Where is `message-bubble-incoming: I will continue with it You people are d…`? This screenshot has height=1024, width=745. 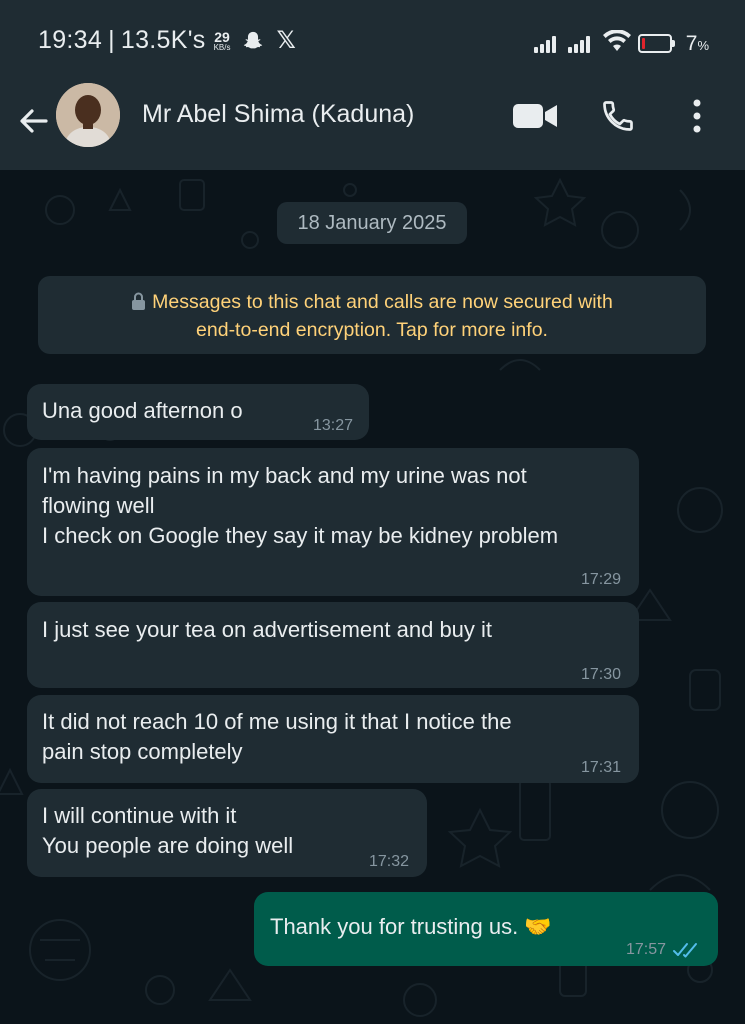 message-bubble-incoming: I will continue with it You people are d… is located at coordinates (227, 833).